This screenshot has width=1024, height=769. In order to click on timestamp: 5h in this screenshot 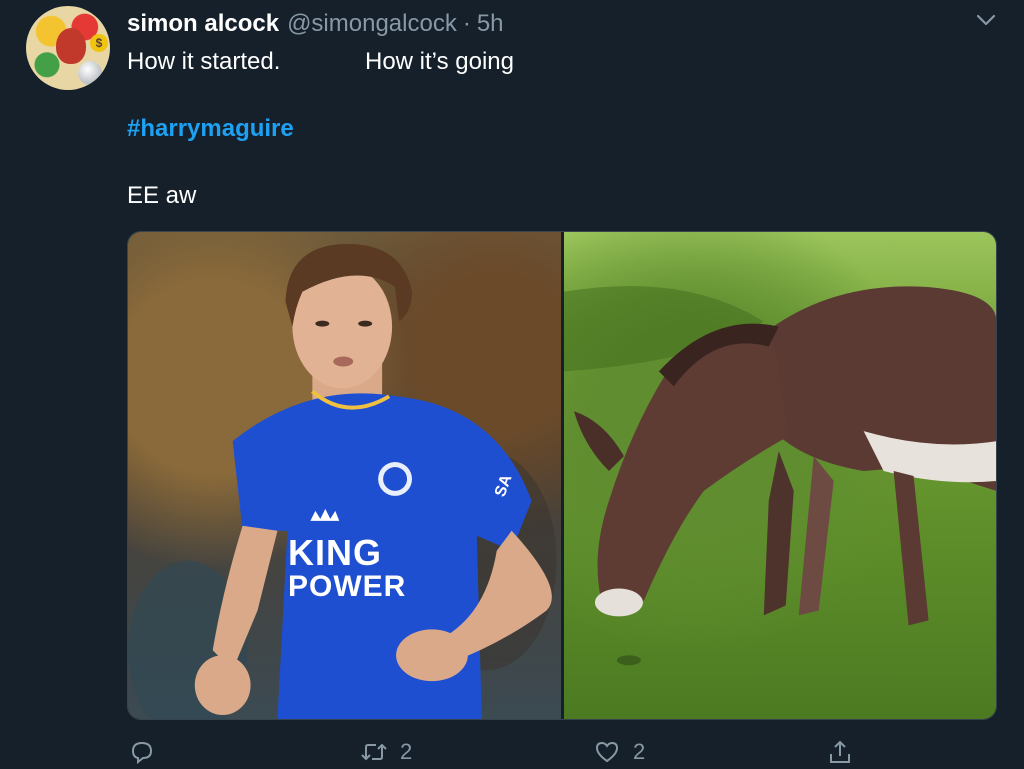, I will do `click(490, 24)`.